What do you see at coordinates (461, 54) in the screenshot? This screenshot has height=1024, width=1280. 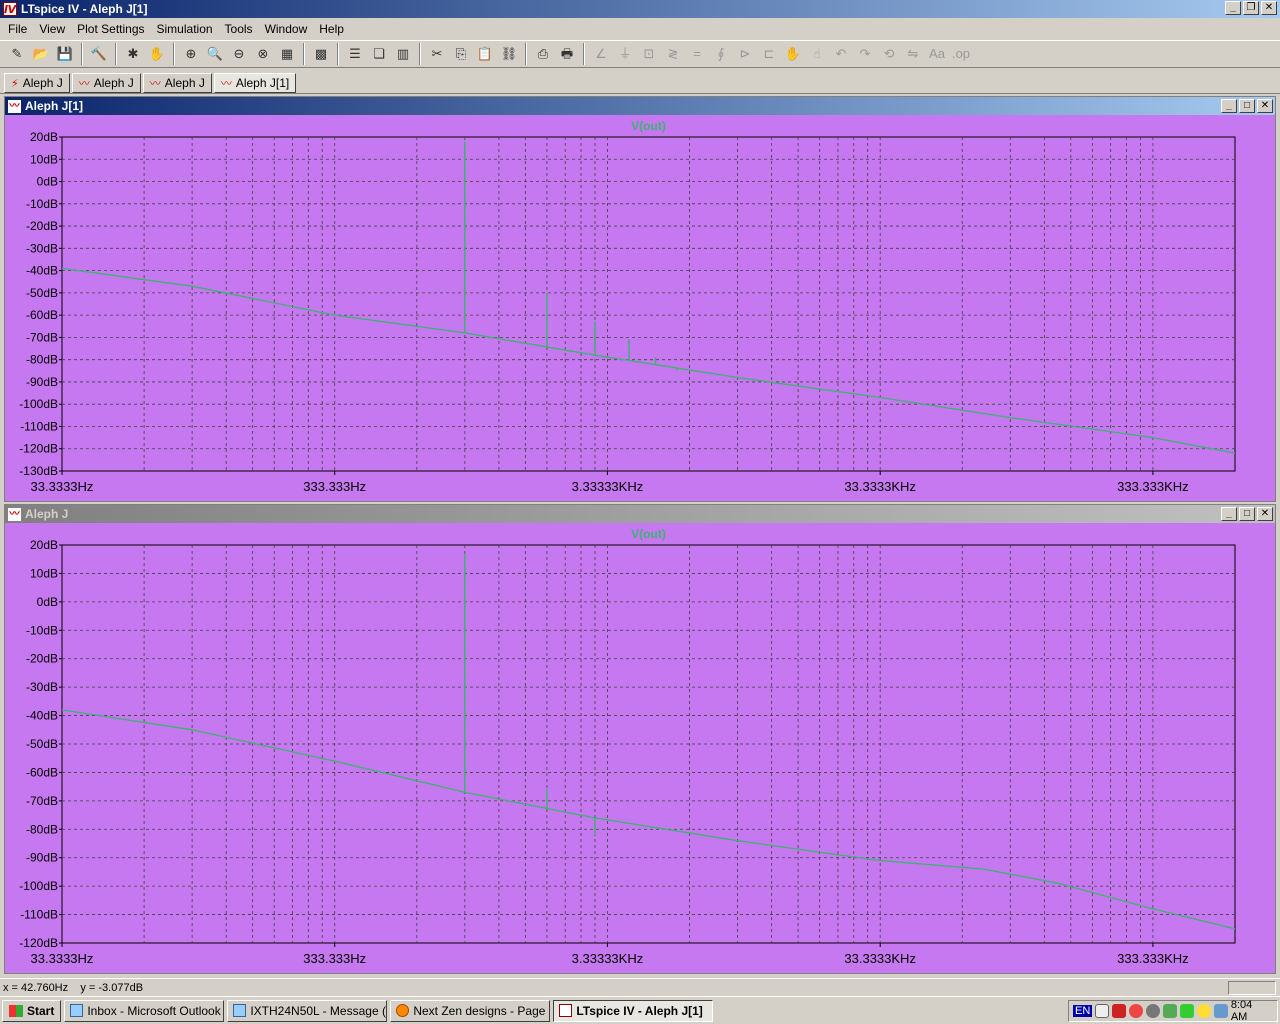 I see `copy-icon: ⎘` at bounding box center [461, 54].